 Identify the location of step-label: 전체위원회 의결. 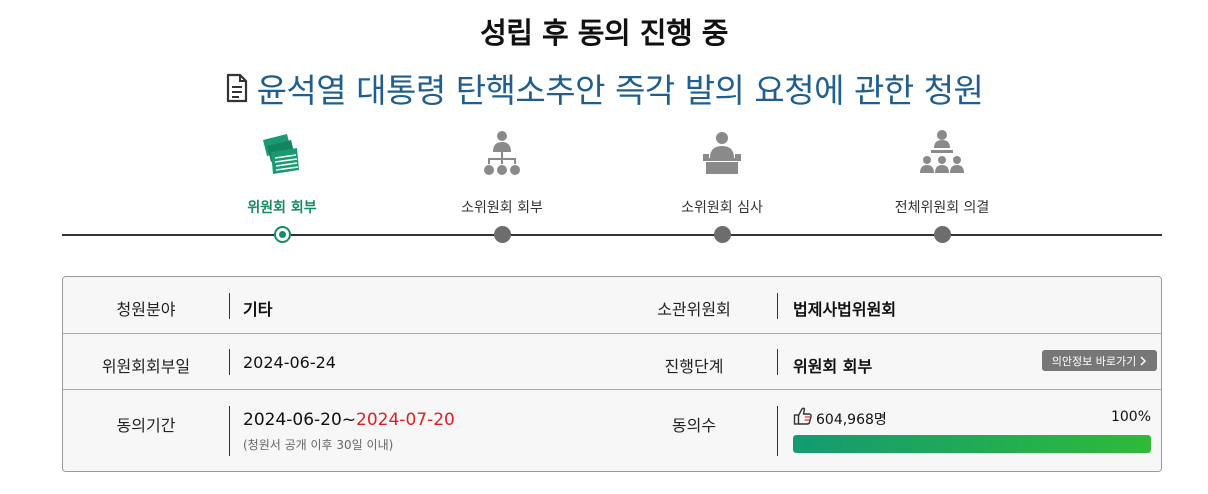
(942, 208).